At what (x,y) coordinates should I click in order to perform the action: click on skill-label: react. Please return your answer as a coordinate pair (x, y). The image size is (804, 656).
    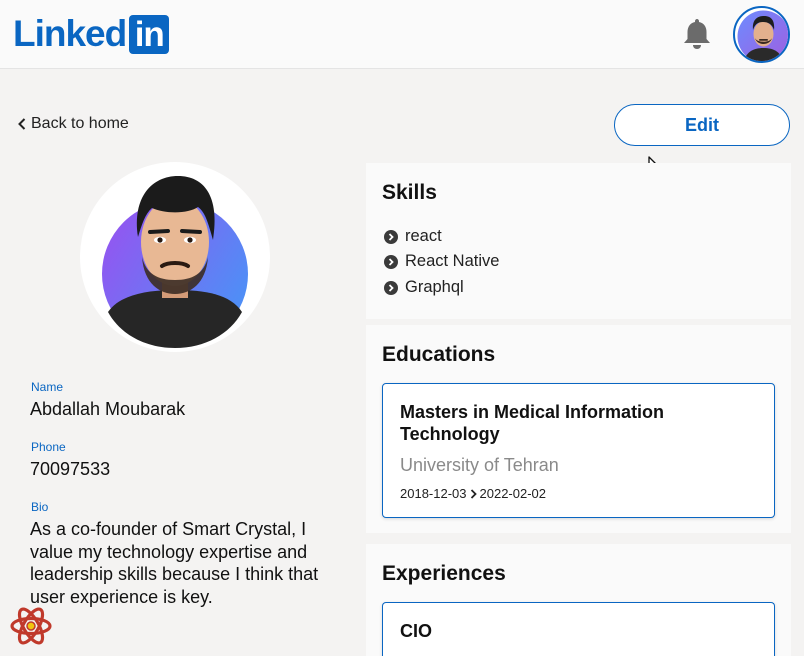
    Looking at the image, I should click on (423, 236).